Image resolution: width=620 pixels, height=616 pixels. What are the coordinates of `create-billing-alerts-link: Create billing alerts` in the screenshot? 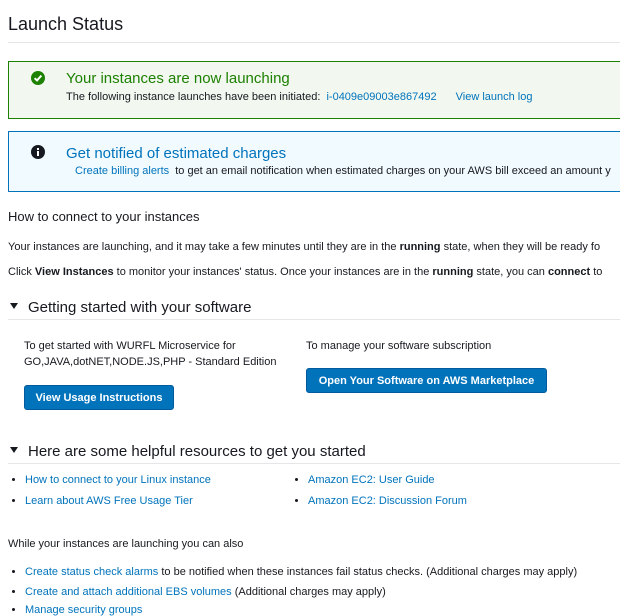 It's located at (122, 171).